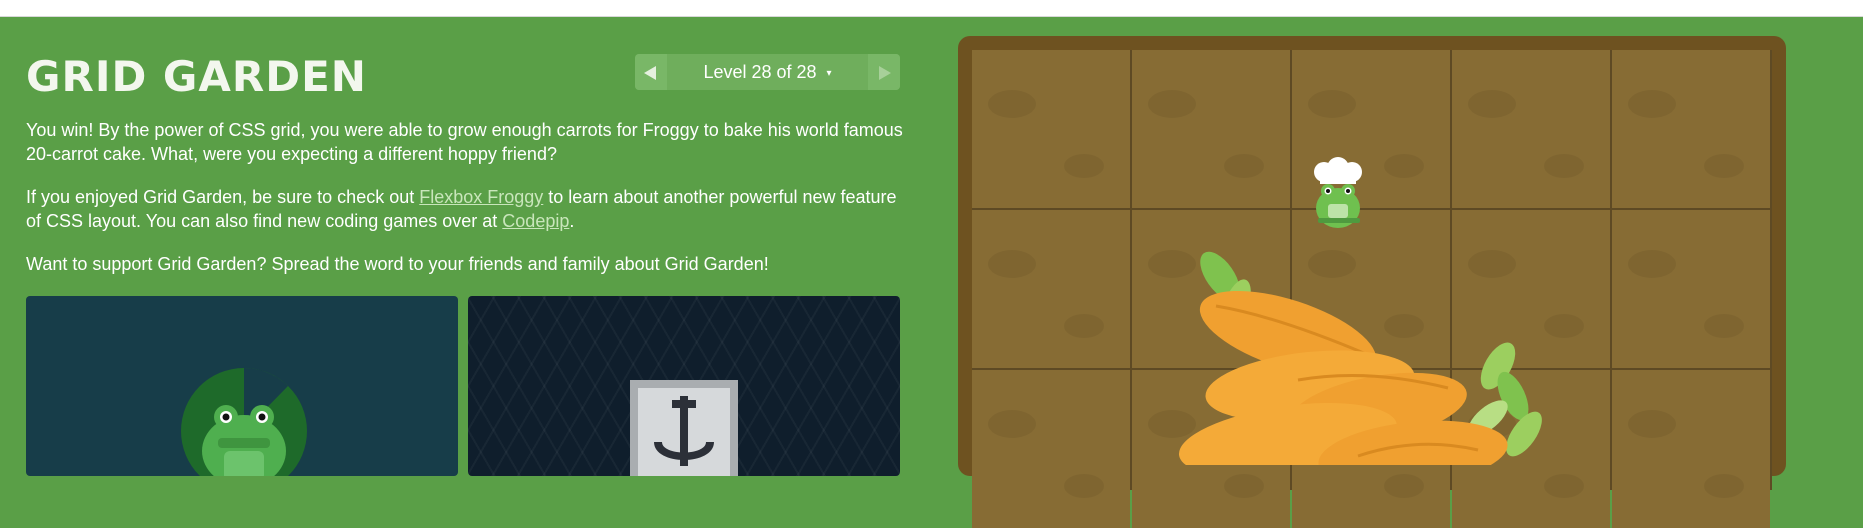 Image resolution: width=1863 pixels, height=528 pixels. What do you see at coordinates (829, 73) in the screenshot?
I see `caret-down-icon: ▾` at bounding box center [829, 73].